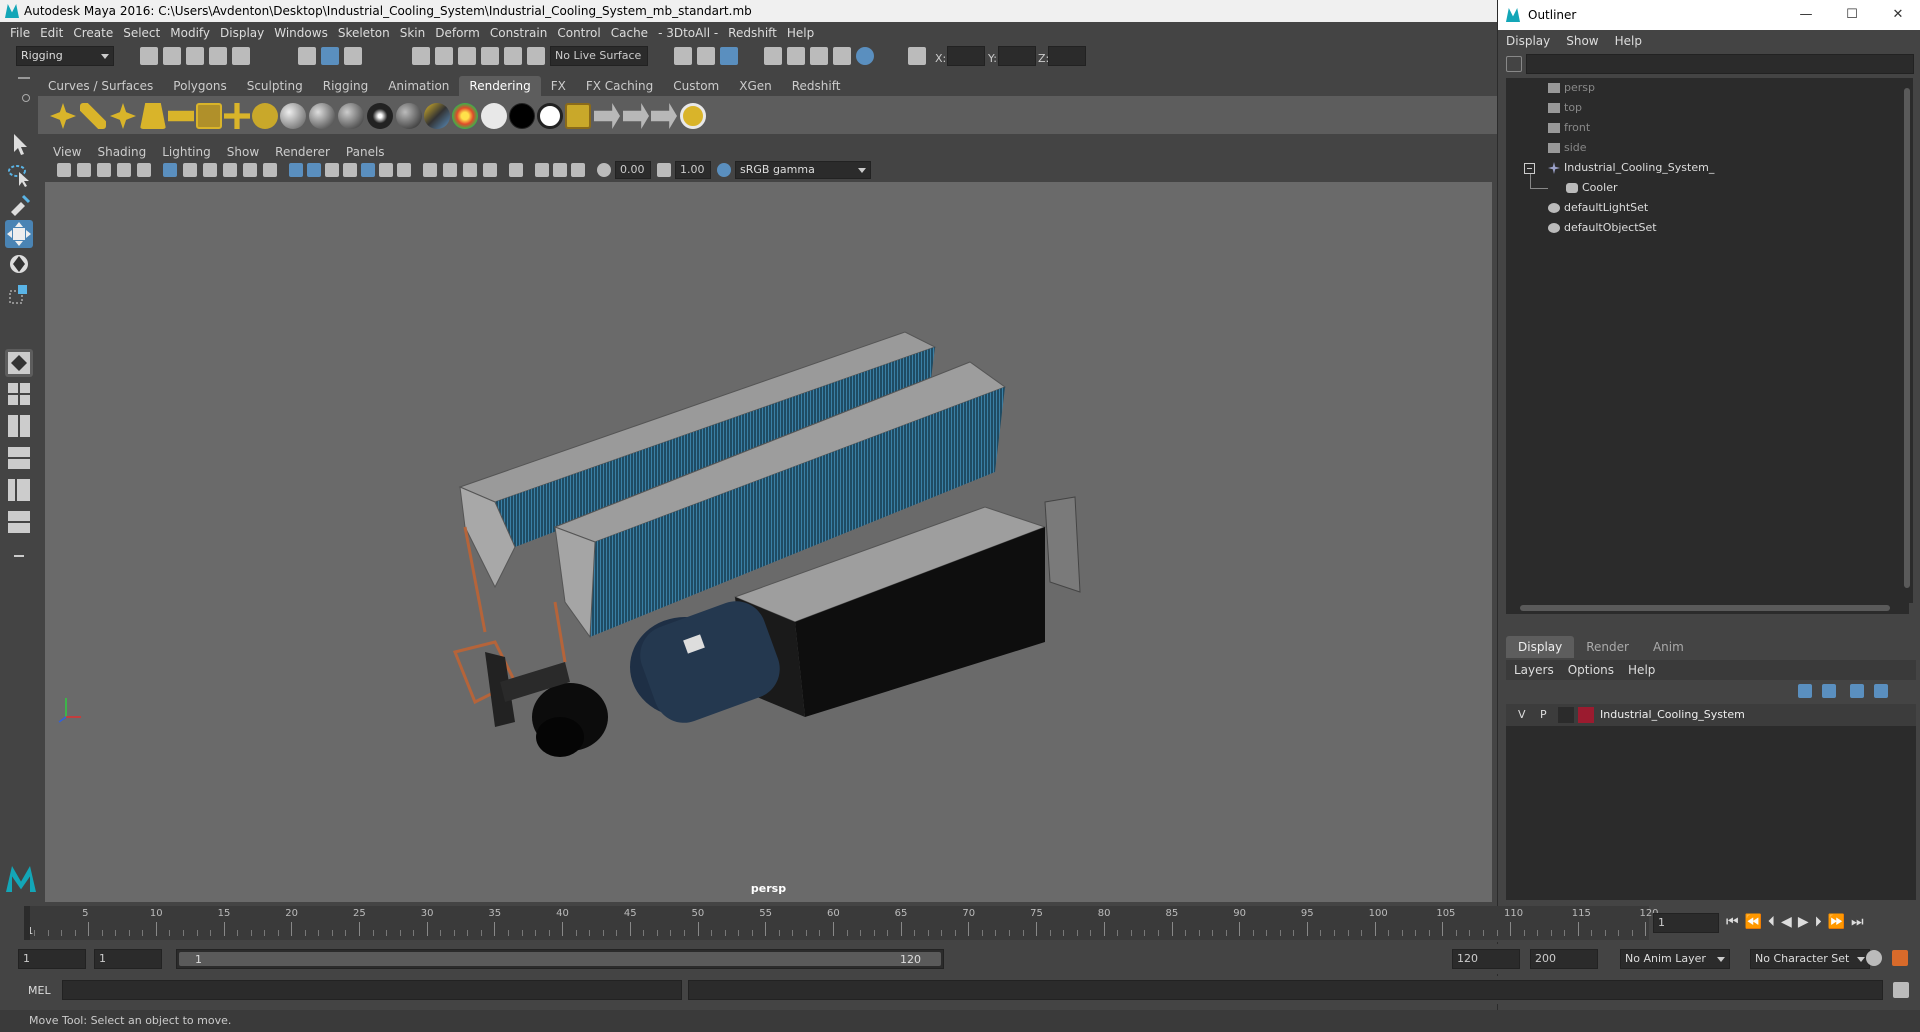  Describe the element at coordinates (1874, 958) in the screenshot. I see `auto-key-icon` at that location.